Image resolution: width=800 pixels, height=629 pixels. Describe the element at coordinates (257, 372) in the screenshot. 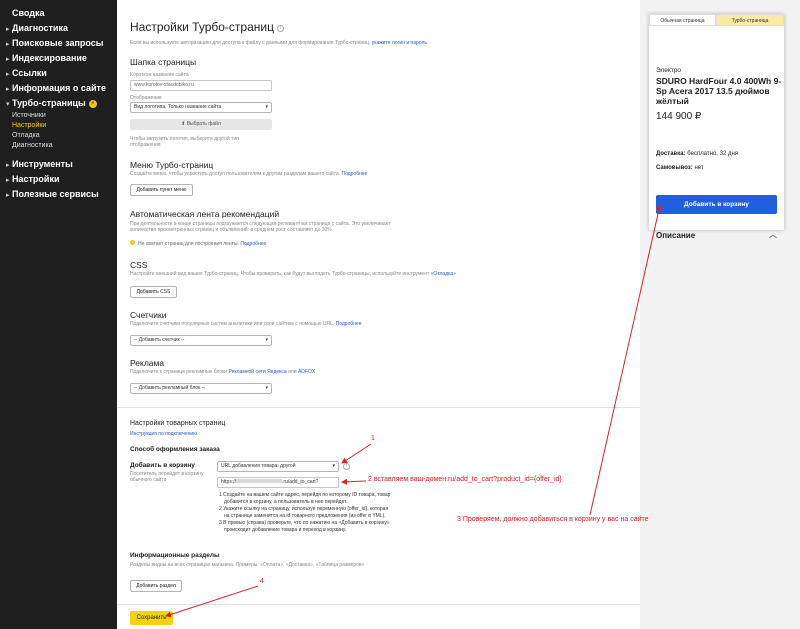

I see `yandex-ad-network-link: Рекламной сети Яндекса` at that location.